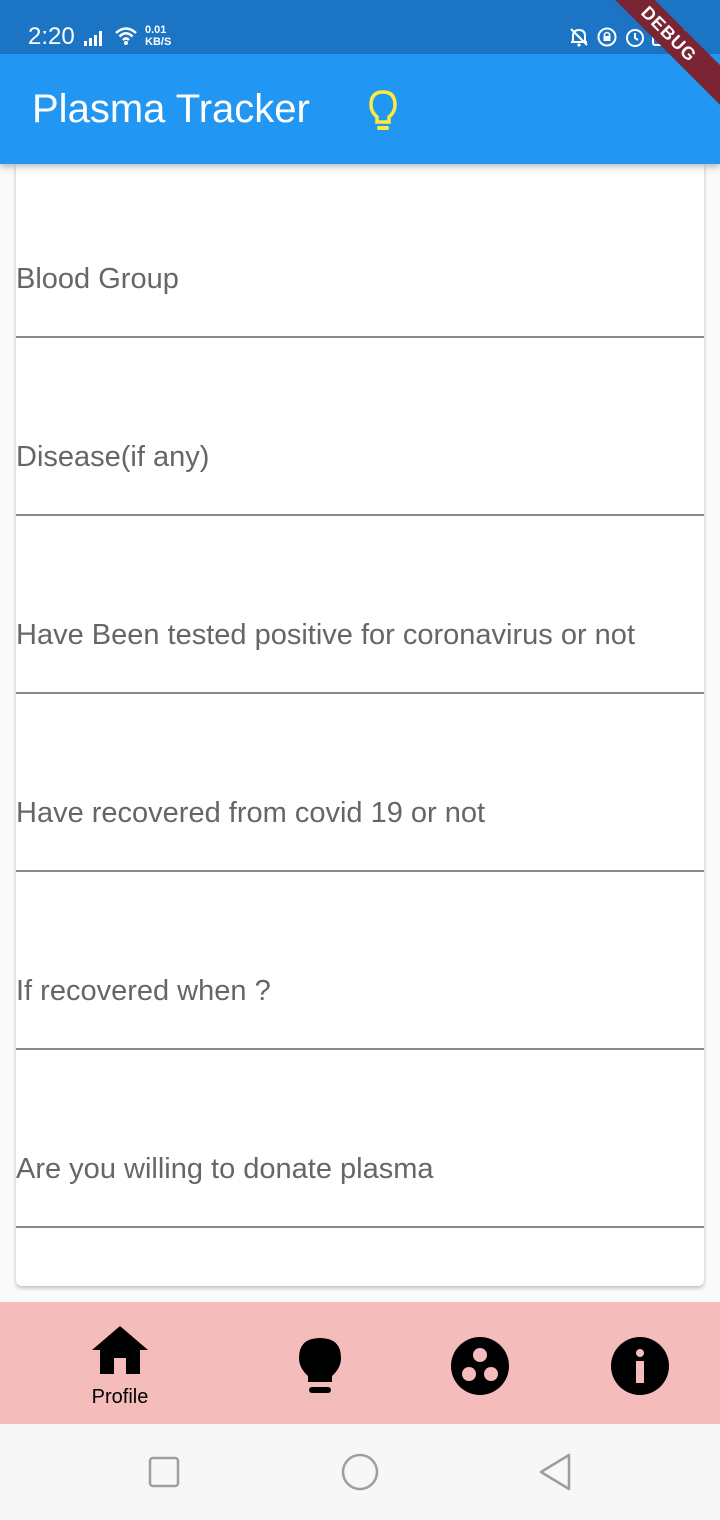  Describe the element at coordinates (579, 37) in the screenshot. I see `mute-bell-icon` at that location.